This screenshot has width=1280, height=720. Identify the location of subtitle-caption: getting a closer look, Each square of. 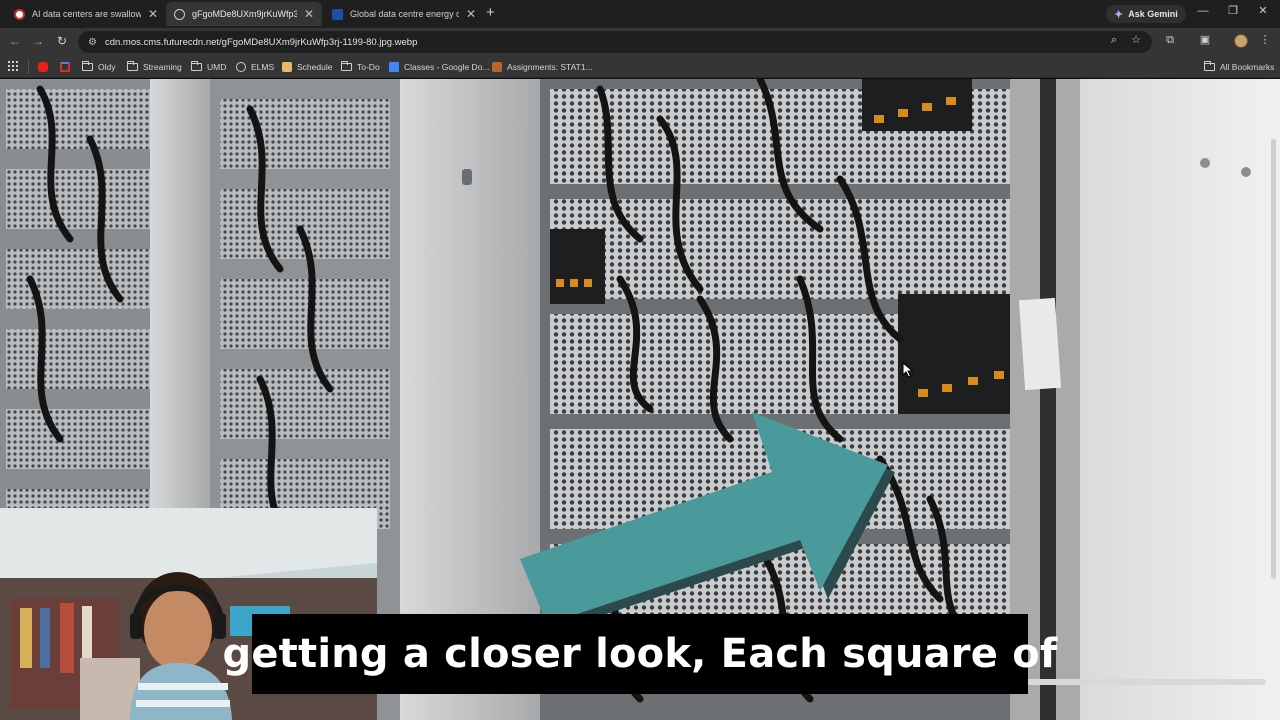
(640, 654).